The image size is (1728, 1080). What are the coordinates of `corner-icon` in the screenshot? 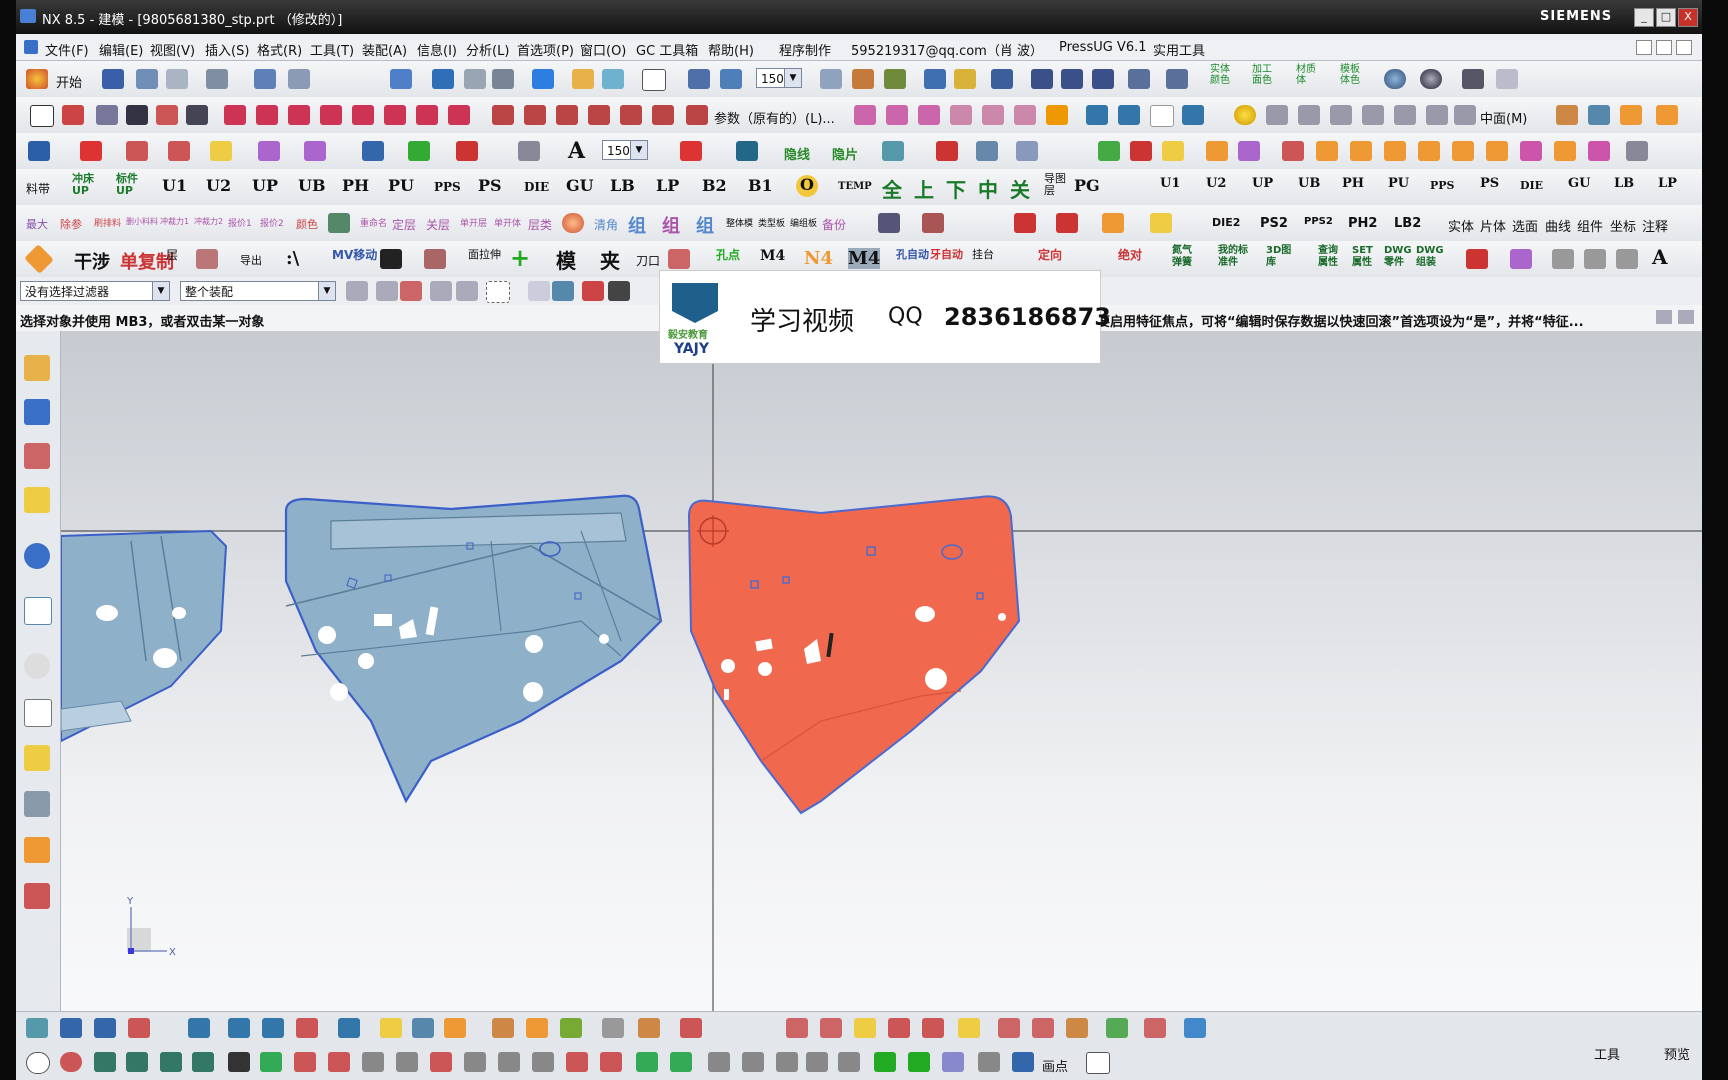 It's located at (849, 1062).